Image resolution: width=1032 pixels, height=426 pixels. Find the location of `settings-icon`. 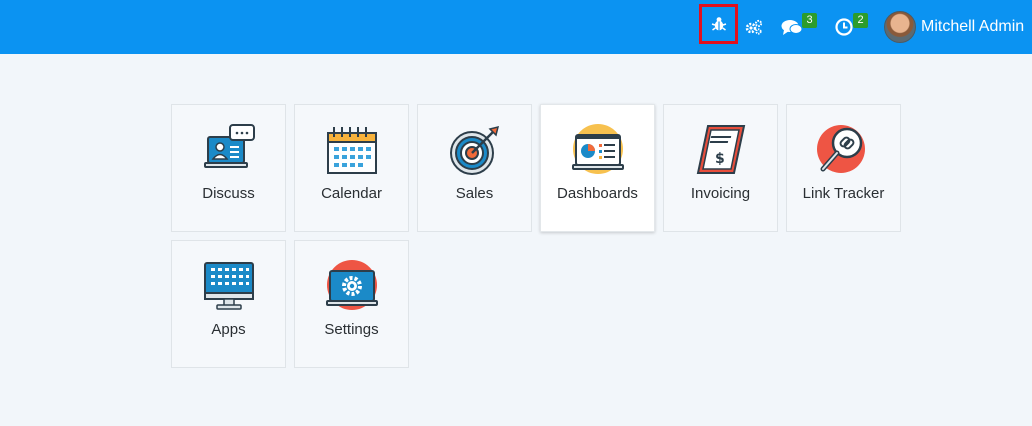

settings-icon is located at coordinates (352, 286).